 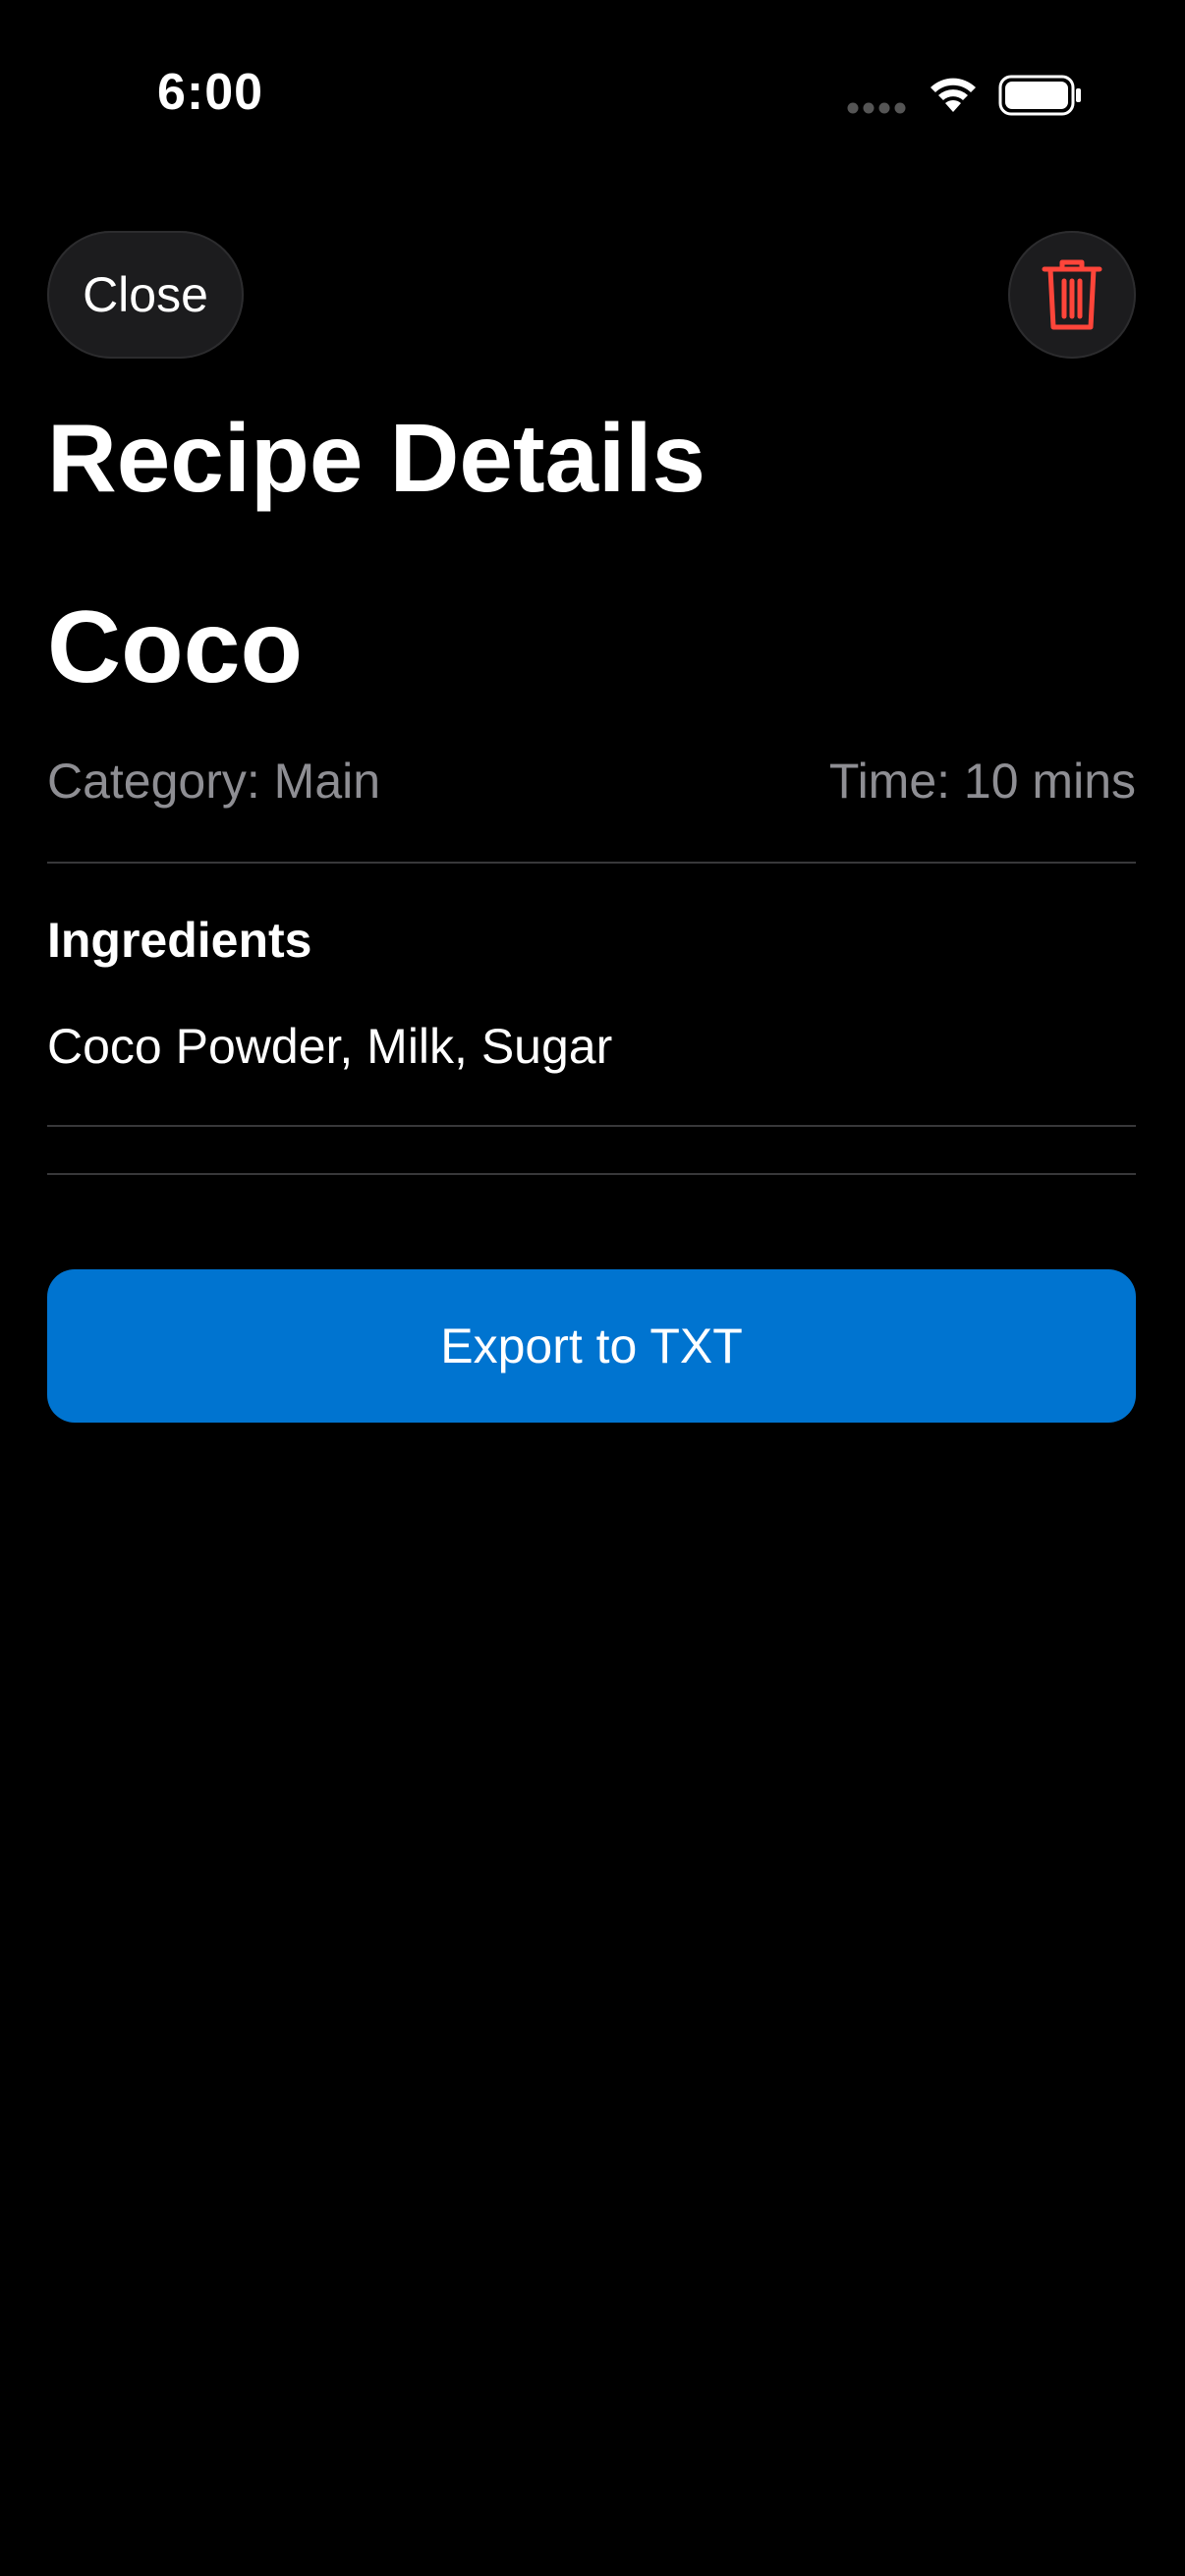 What do you see at coordinates (330, 1046) in the screenshot?
I see `ingredients-text: Coco Powder, Milk, Sugar` at bounding box center [330, 1046].